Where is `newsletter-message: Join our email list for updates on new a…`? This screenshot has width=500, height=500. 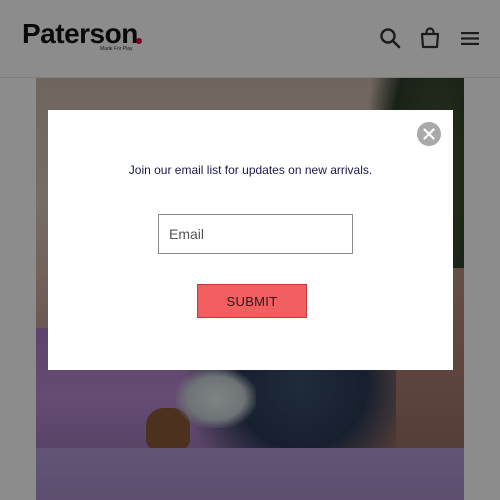 newsletter-message: Join our email list for updates on new a… is located at coordinates (250, 170).